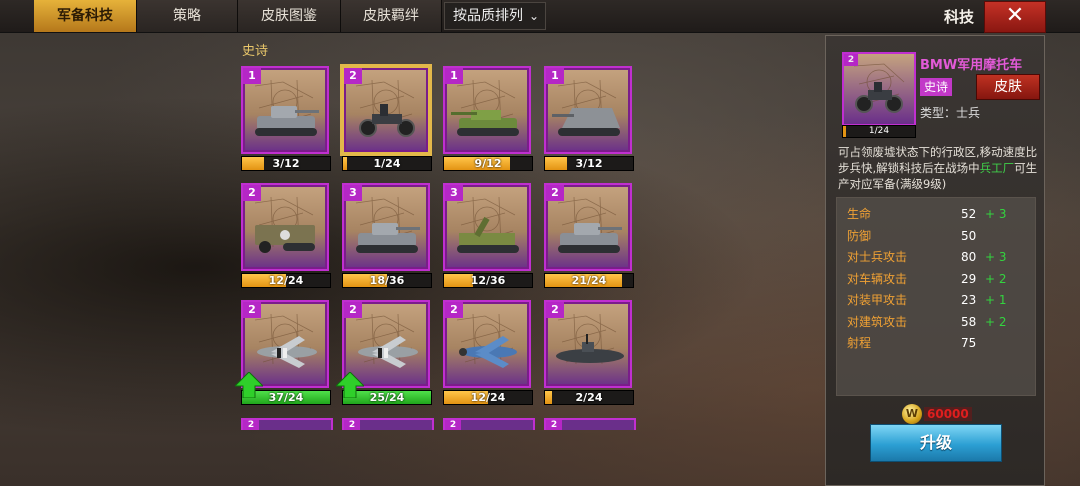  Describe the element at coordinates (969, 214) in the screenshot. I see `stat-value: 52` at that location.